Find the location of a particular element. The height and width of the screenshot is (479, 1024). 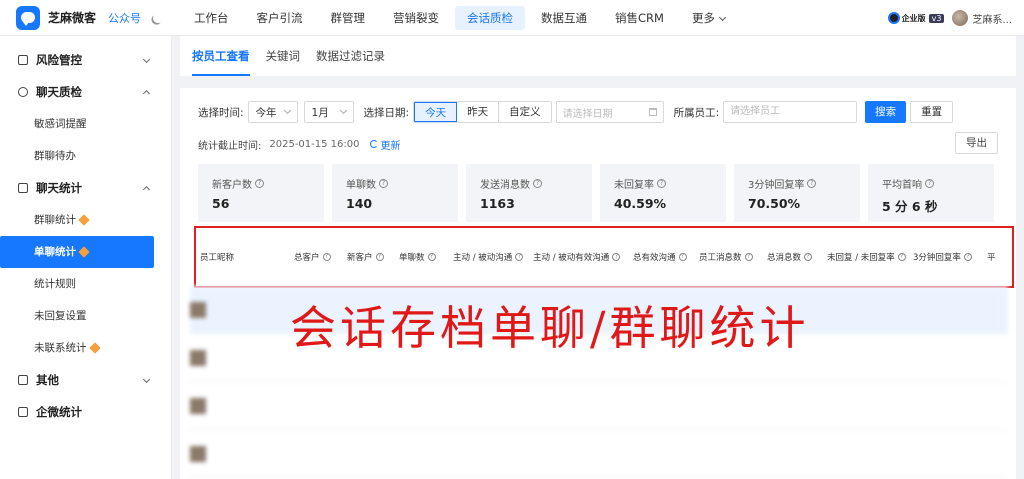

table-column-header: 员工昵称 is located at coordinates (247, 257).